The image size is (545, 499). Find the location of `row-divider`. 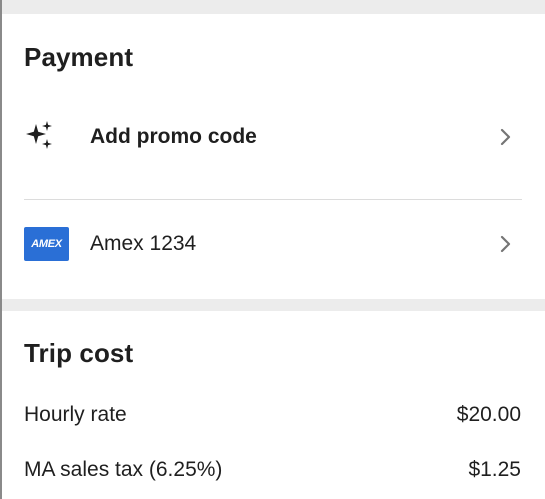

row-divider is located at coordinates (273, 199).